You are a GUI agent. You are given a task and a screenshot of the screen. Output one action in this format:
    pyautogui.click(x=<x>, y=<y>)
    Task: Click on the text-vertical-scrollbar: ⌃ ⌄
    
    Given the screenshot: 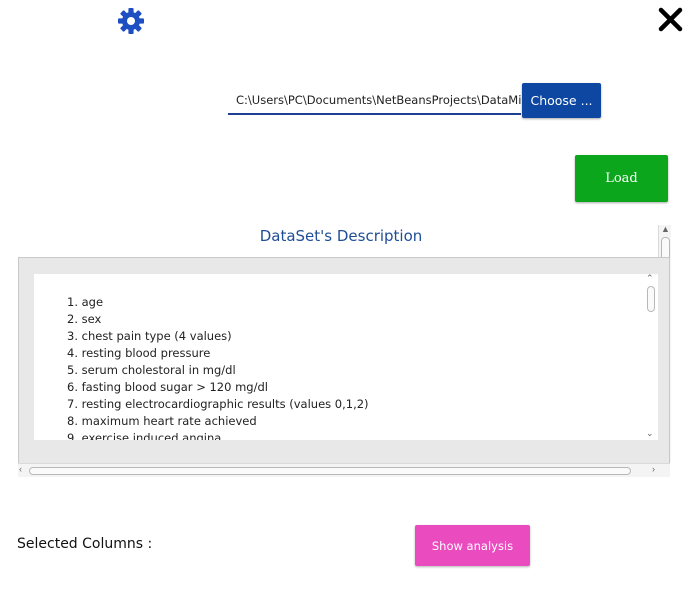 What is the action you would take?
    pyautogui.click(x=651, y=357)
    